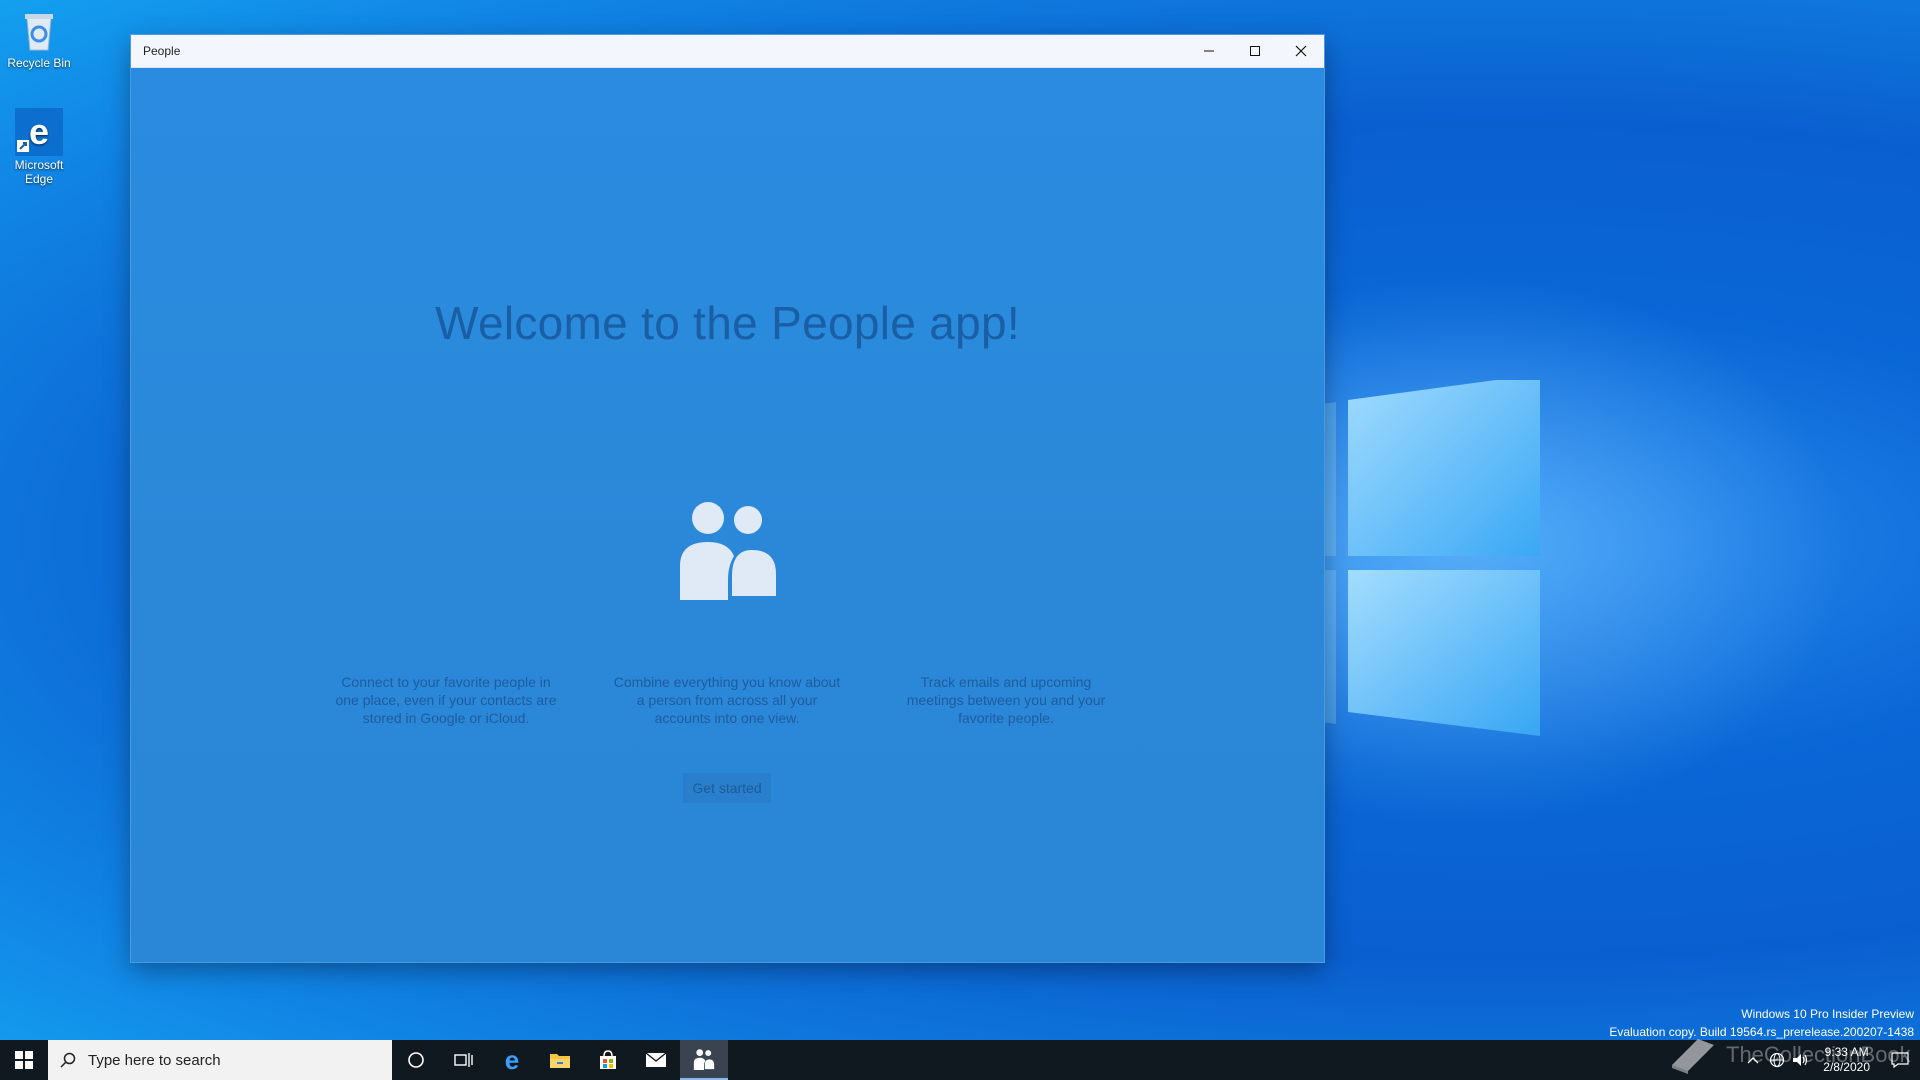 This screenshot has width=1920, height=1080. I want to click on overlay-watermark: TheCollectionBook, so click(1789, 1055).